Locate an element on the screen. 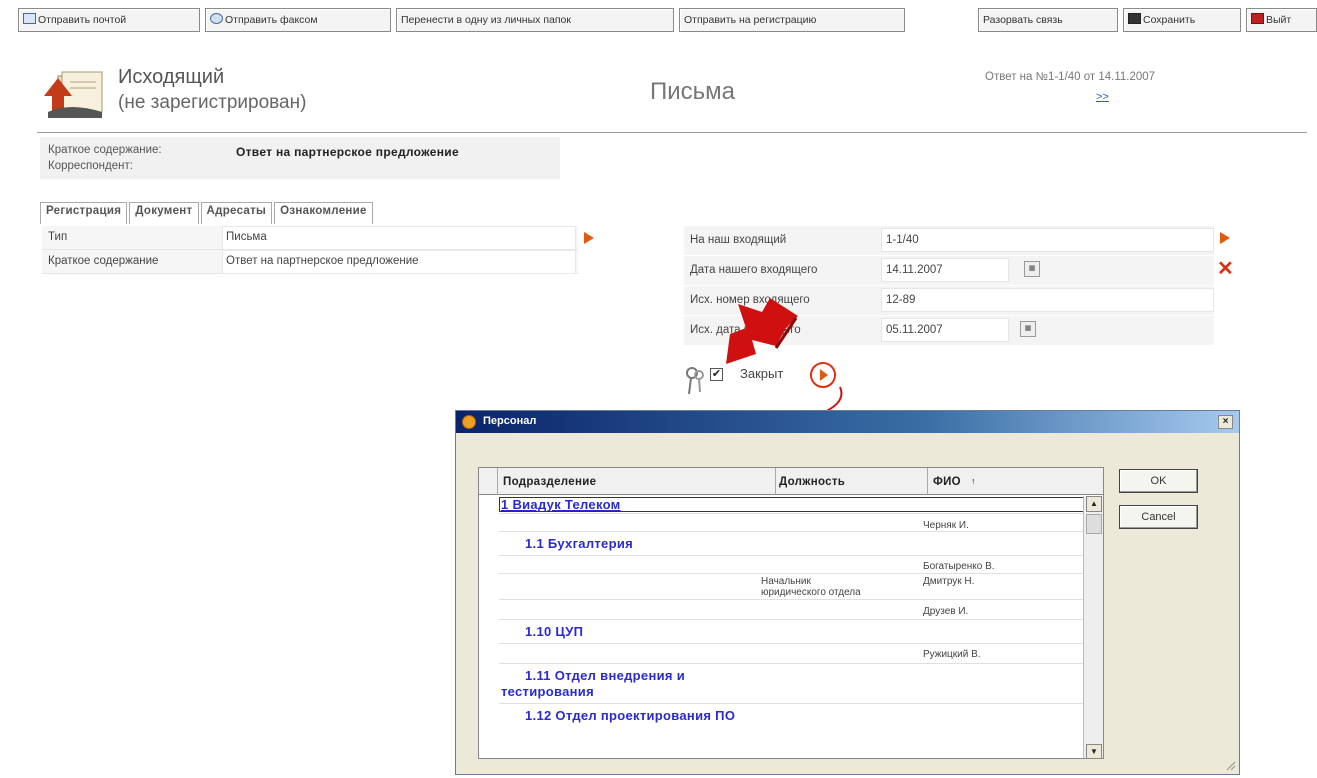 The image size is (1317, 778). department-cell: 1.10 ЦУП is located at coordinates (554, 631).